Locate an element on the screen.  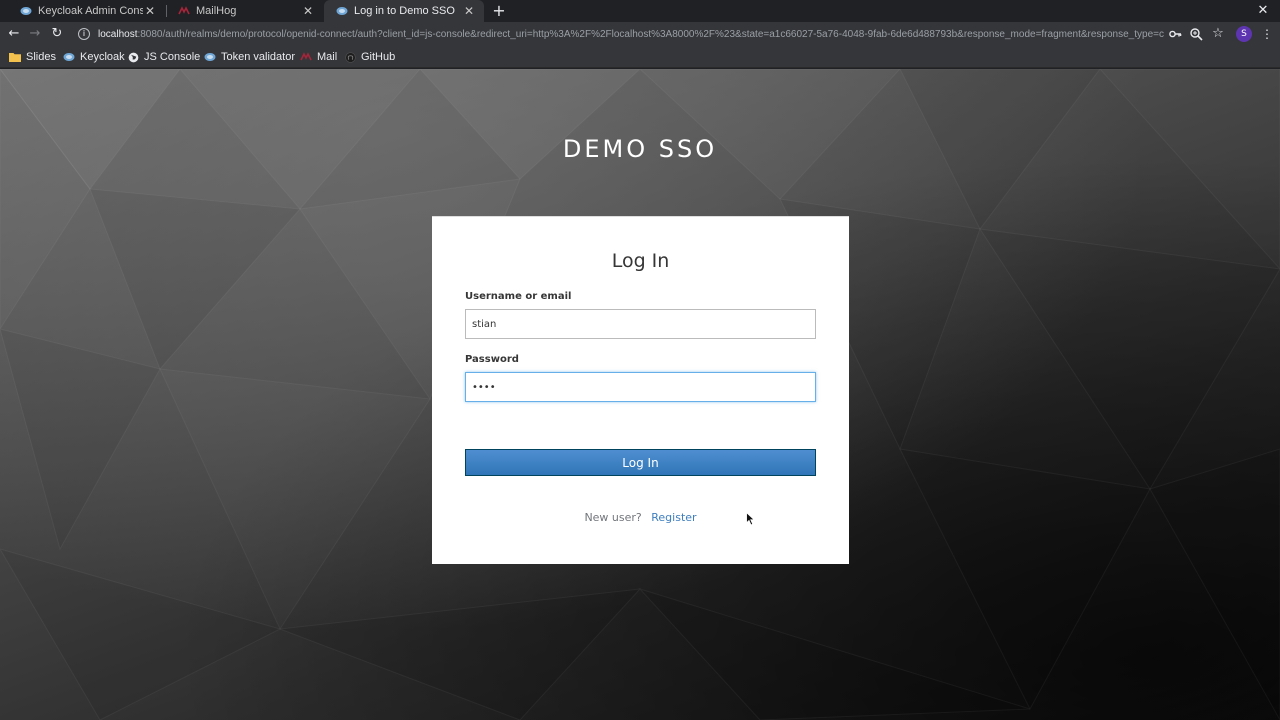
profile-avatar: S is located at coordinates (1244, 34).